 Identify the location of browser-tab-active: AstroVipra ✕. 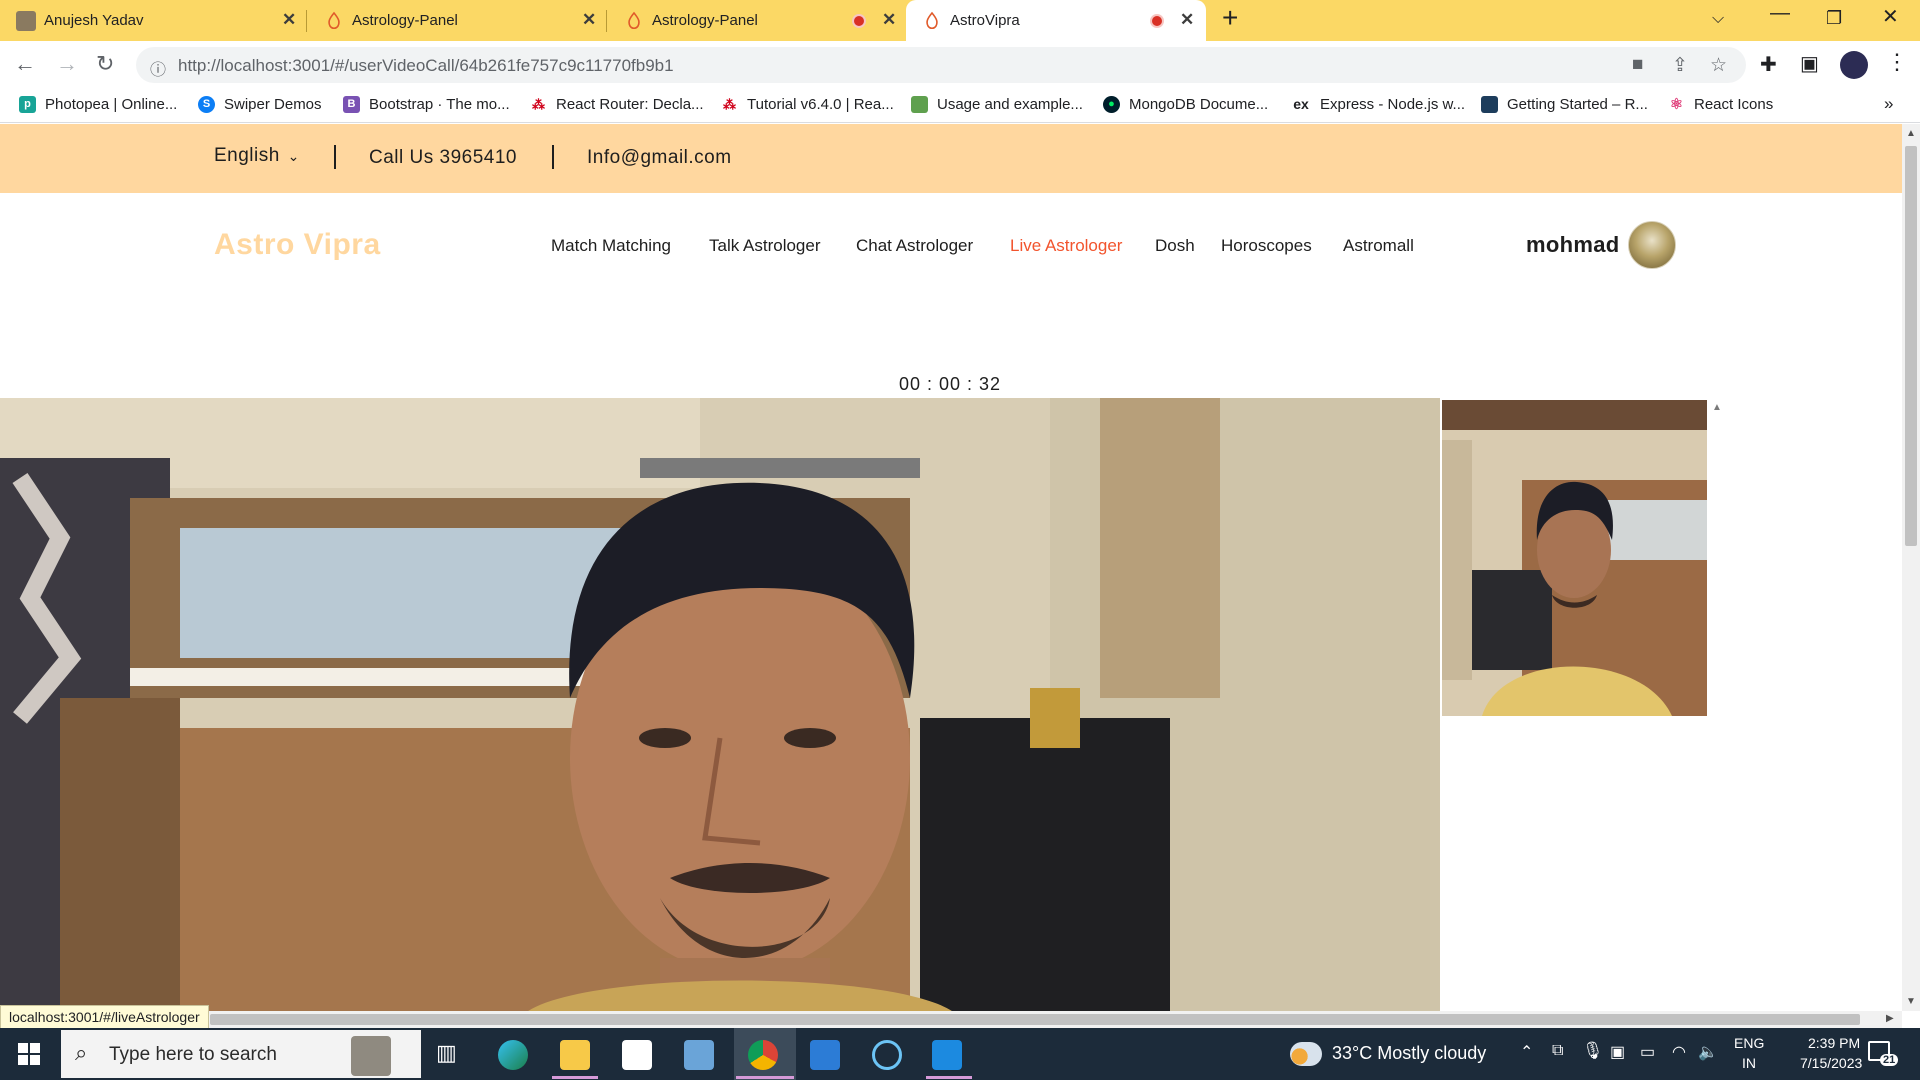
(1056, 20).